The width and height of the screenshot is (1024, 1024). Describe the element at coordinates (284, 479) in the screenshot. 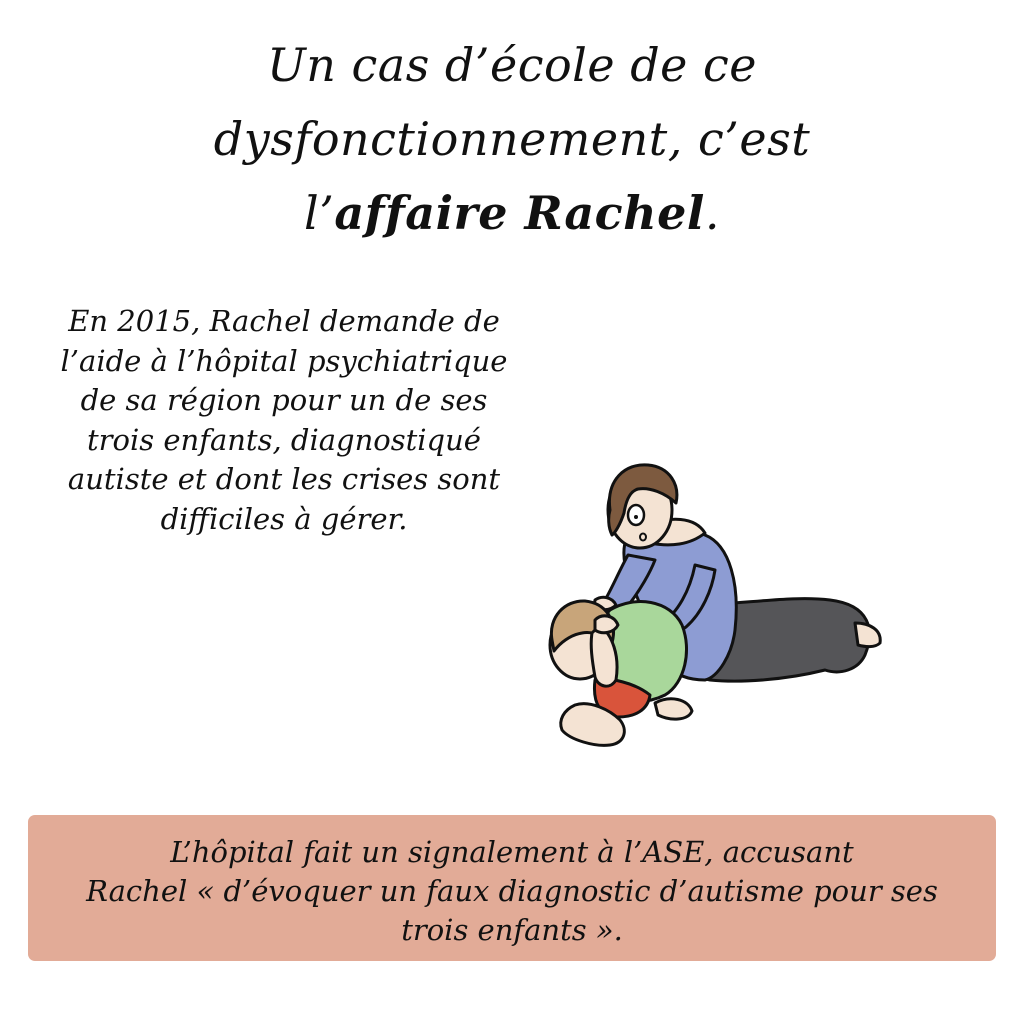

I see `narration-line: autiste et dont les crises sont` at that location.